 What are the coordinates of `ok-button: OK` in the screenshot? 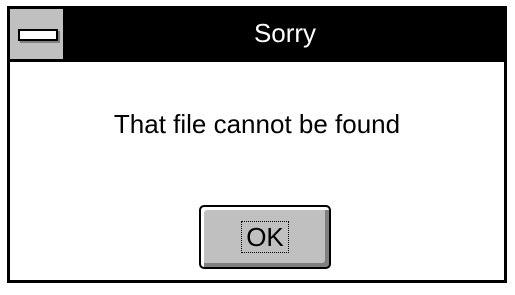 It's located at (265, 237).